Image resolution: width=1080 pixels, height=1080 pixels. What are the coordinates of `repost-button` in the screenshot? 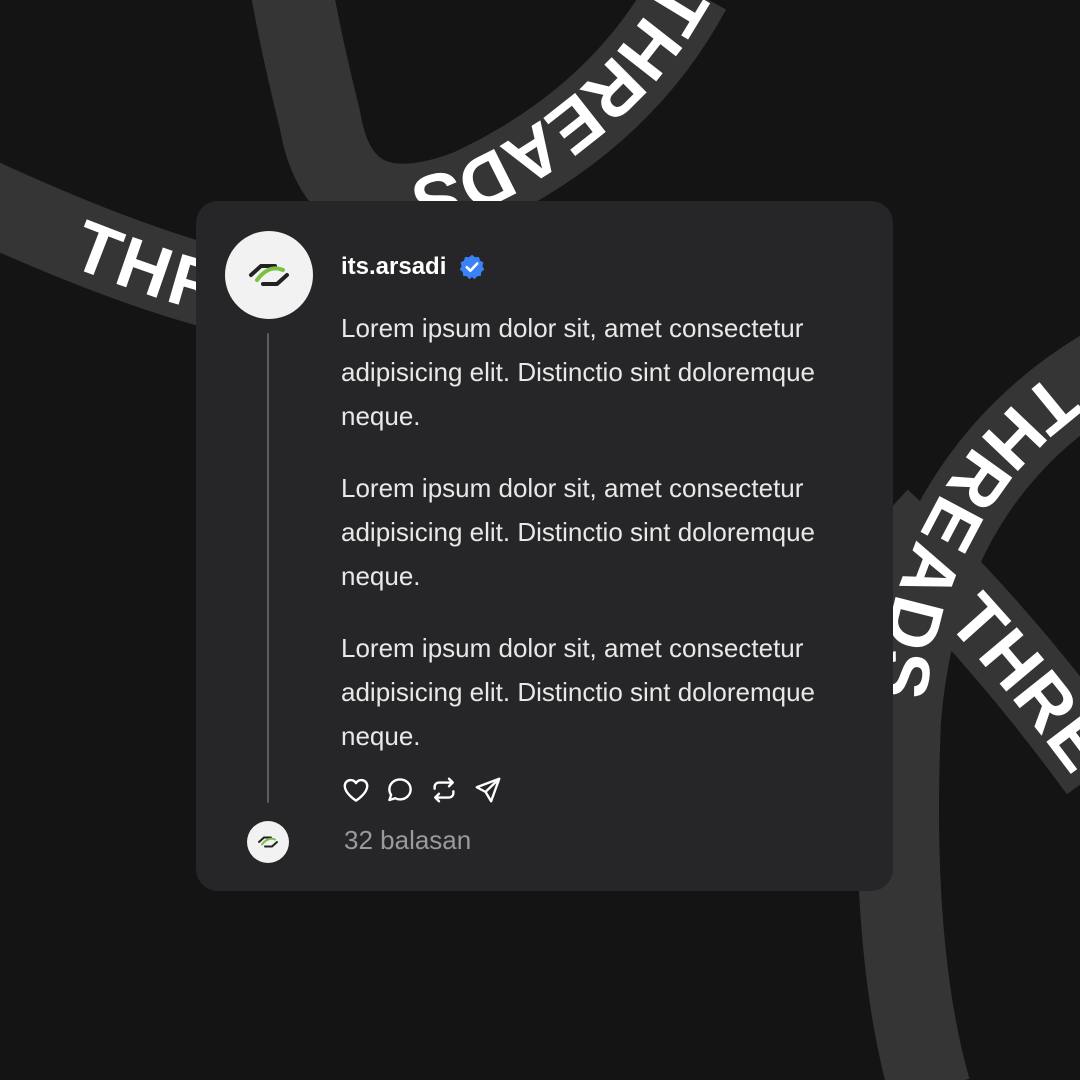 It's located at (444, 790).